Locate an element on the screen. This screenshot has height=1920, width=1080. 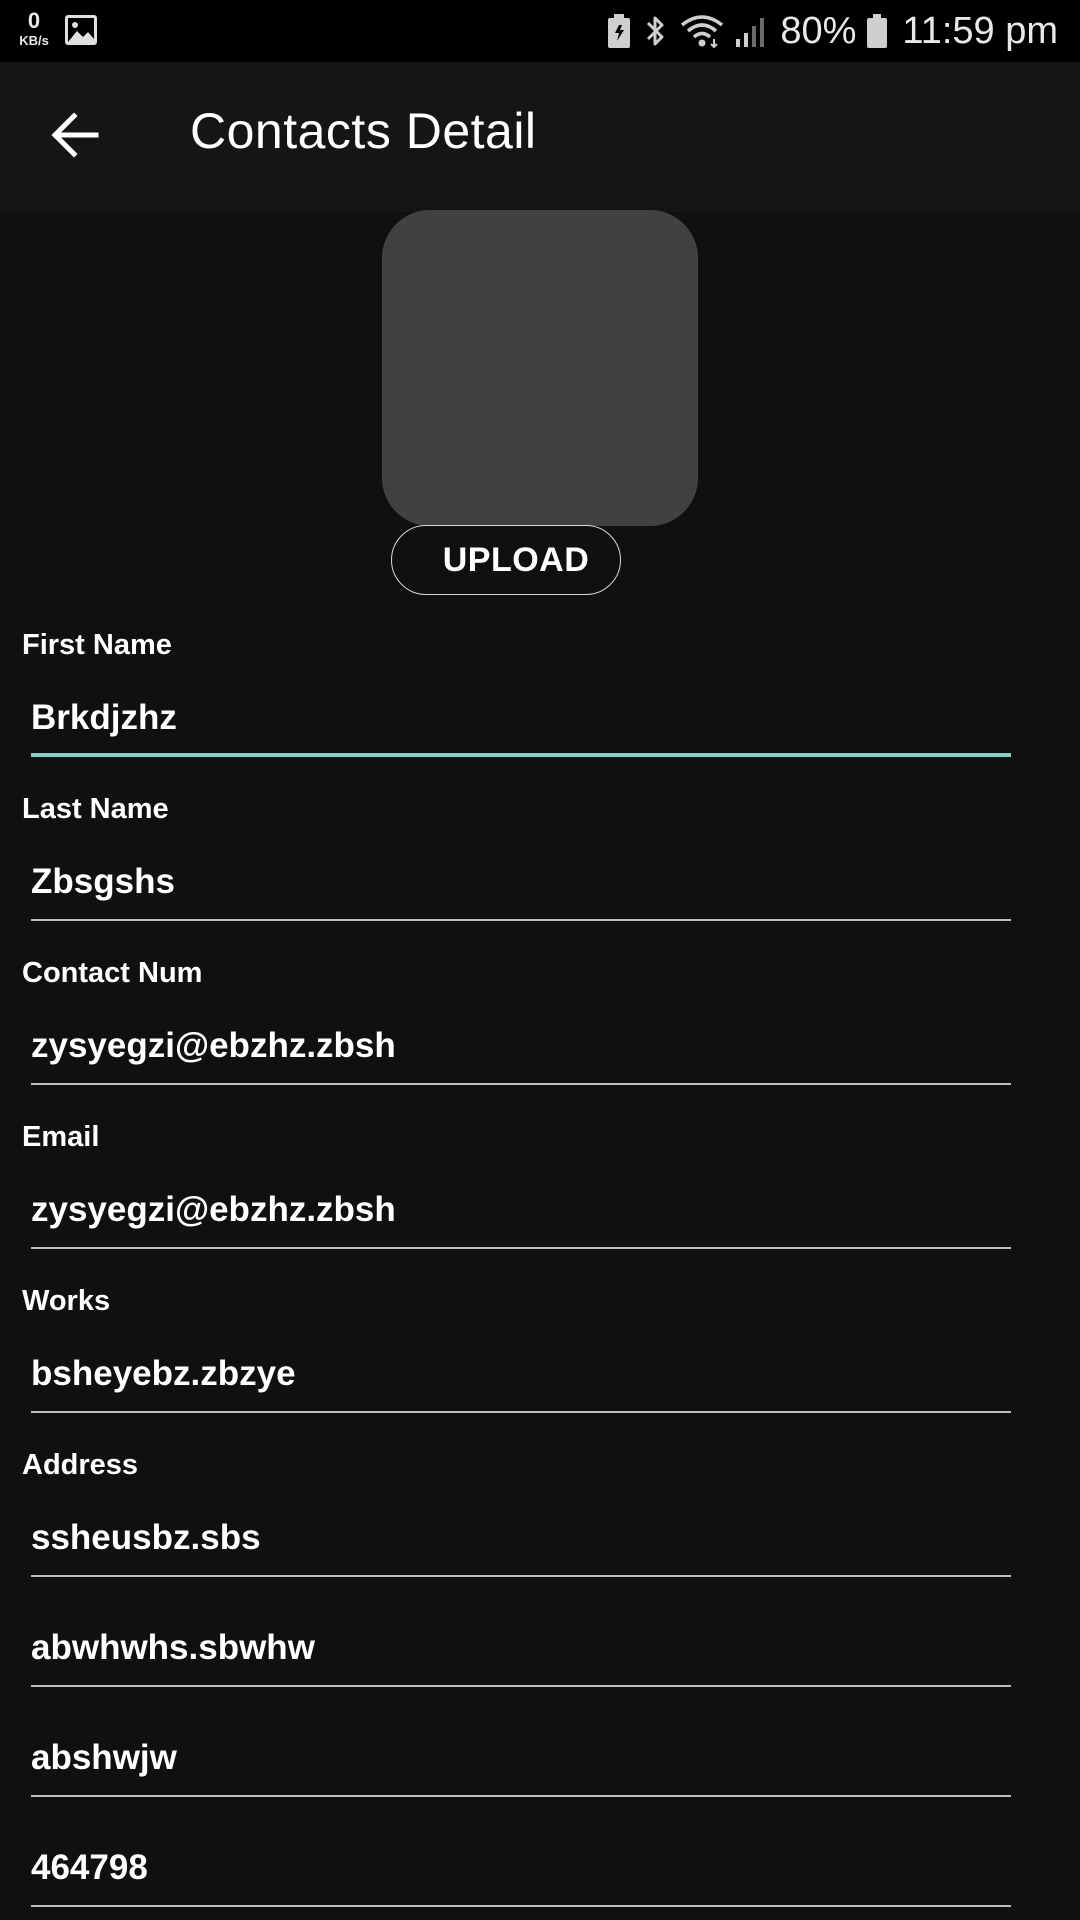
contact-photo-placeholder is located at coordinates (540, 368).